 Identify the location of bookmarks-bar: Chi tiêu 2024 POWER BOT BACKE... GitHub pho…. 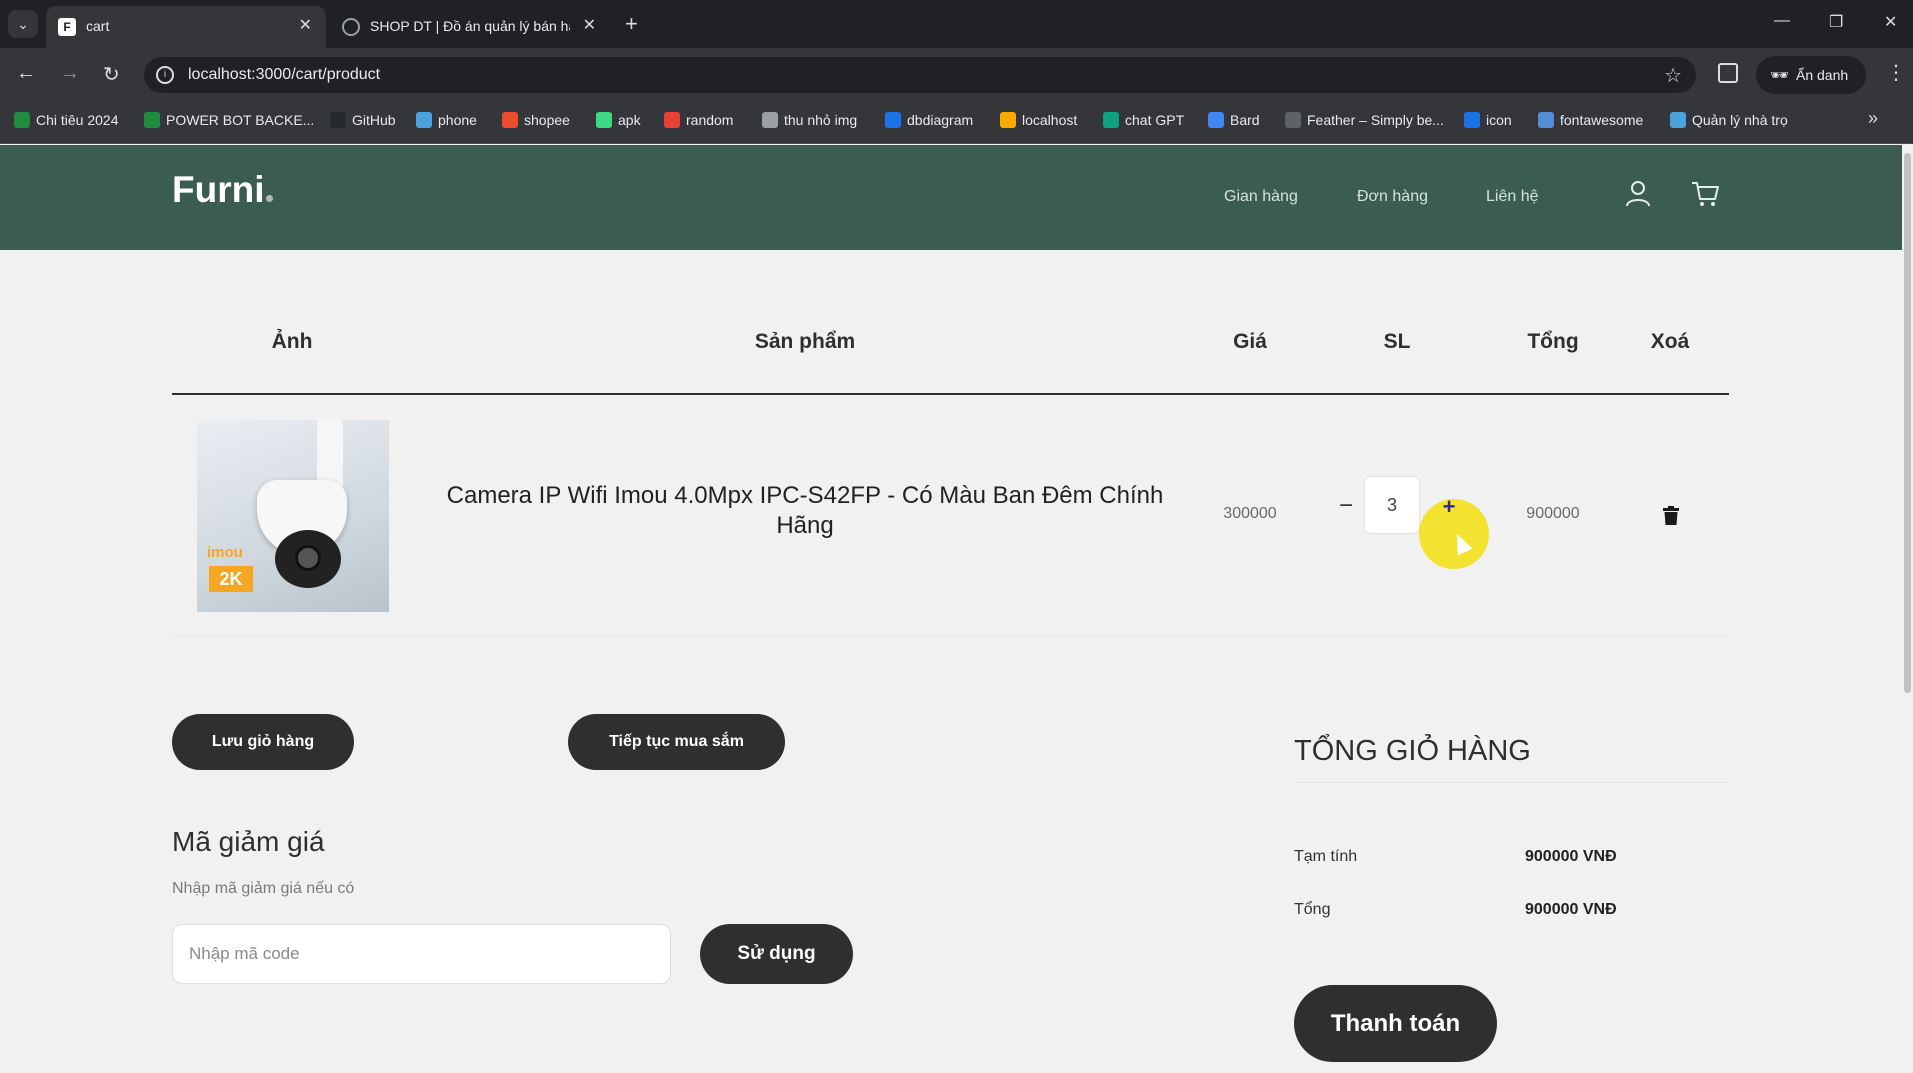
(956, 123).